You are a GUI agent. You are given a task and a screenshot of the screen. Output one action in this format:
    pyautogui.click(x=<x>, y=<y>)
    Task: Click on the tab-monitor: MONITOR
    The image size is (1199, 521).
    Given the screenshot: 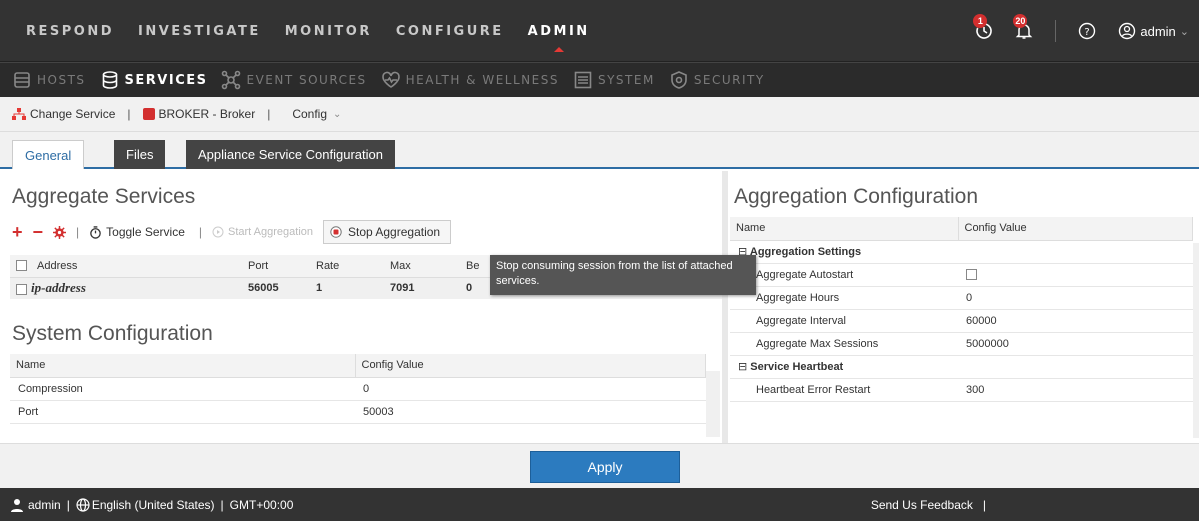 What is the action you would take?
    pyautogui.click(x=328, y=31)
    